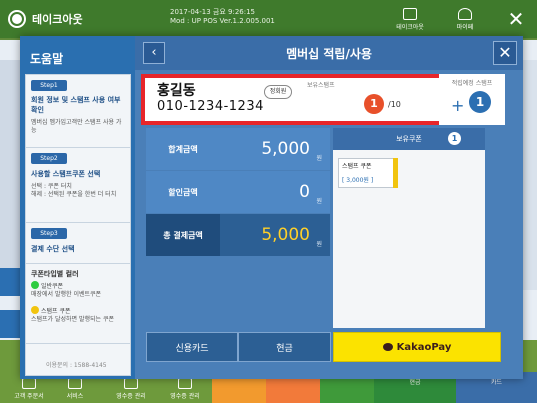  I want to click on bottom-nav-label: 고객 주문서, so click(29, 396).